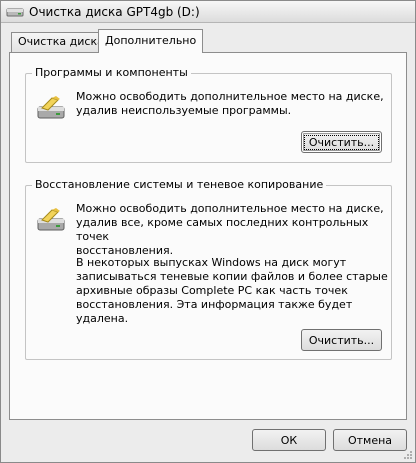 The image size is (416, 463). Describe the element at coordinates (114, 11) in the screenshot. I see `window-title: Очистка диска GPT4gb (D:)` at that location.